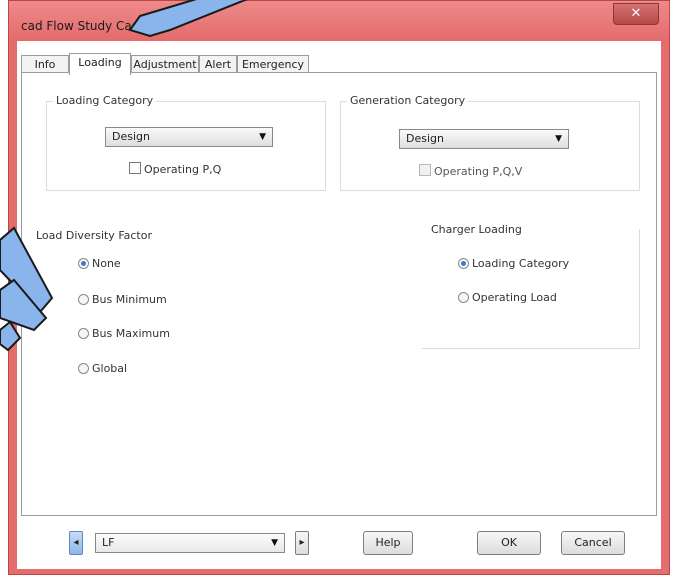 Image resolution: width=677 pixels, height=579 pixels. I want to click on radio-bus-minimum-label: Bus Minimum, so click(129, 299).